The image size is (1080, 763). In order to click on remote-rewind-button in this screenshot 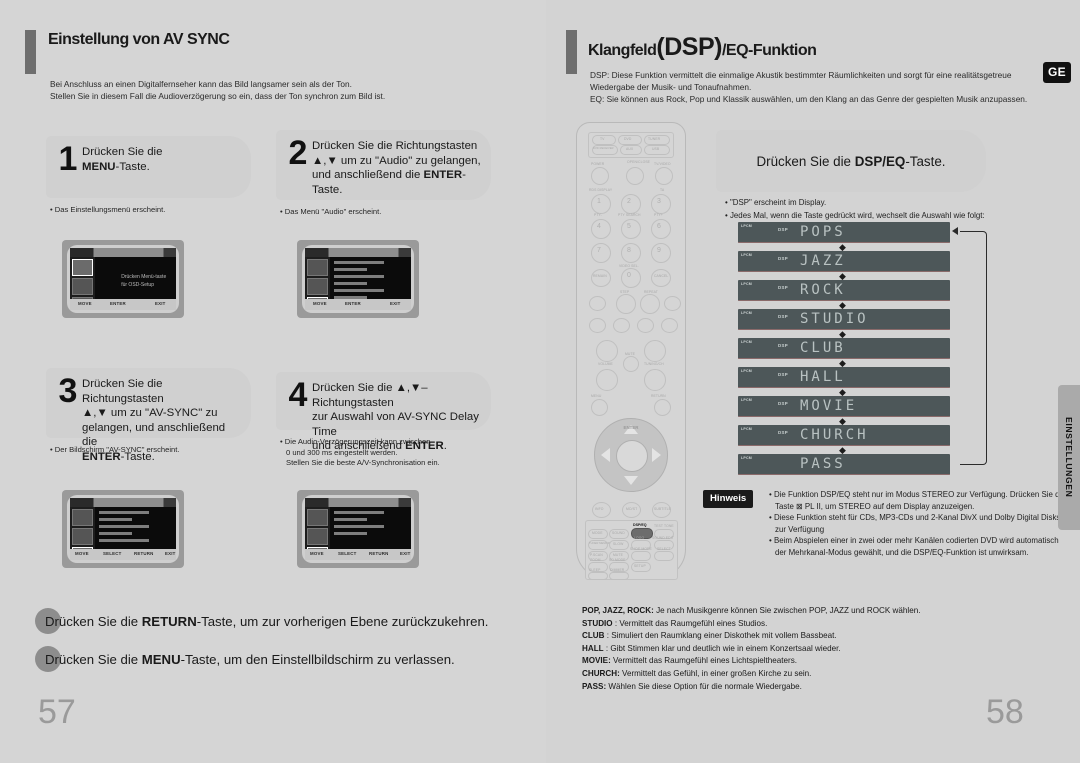, I will do `click(597, 325)`.